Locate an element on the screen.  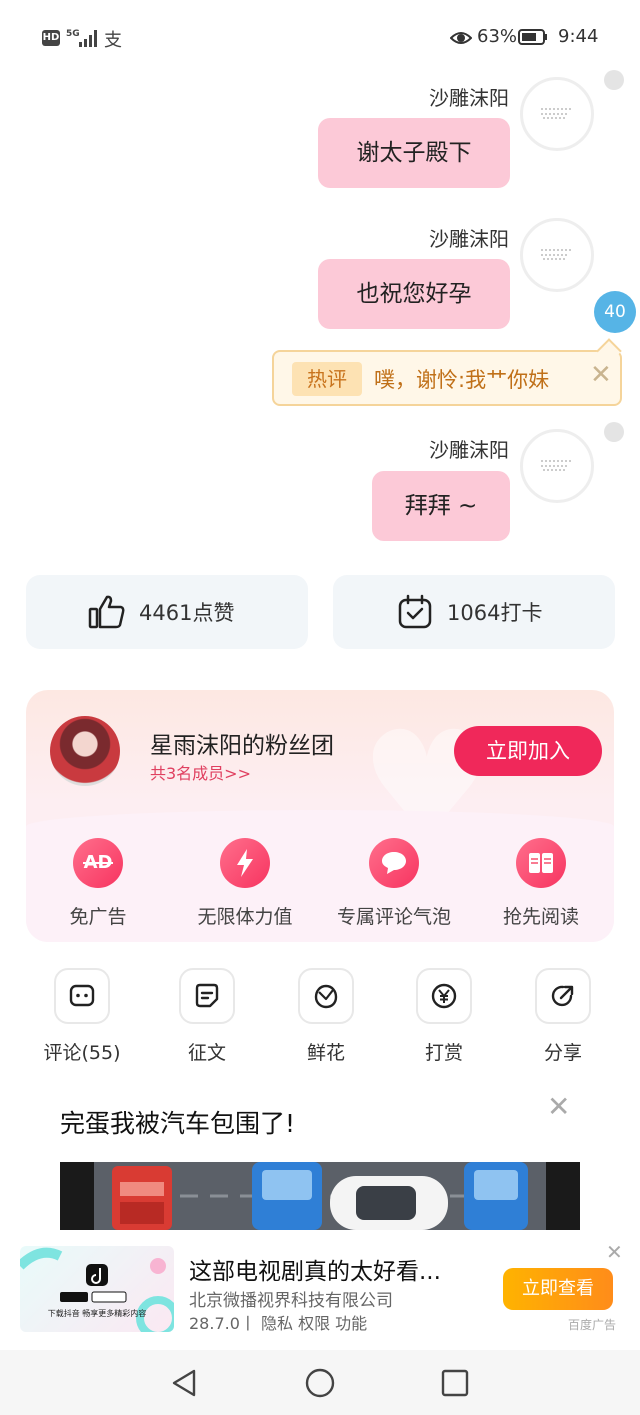
lightning-icon is located at coordinates (245, 863).